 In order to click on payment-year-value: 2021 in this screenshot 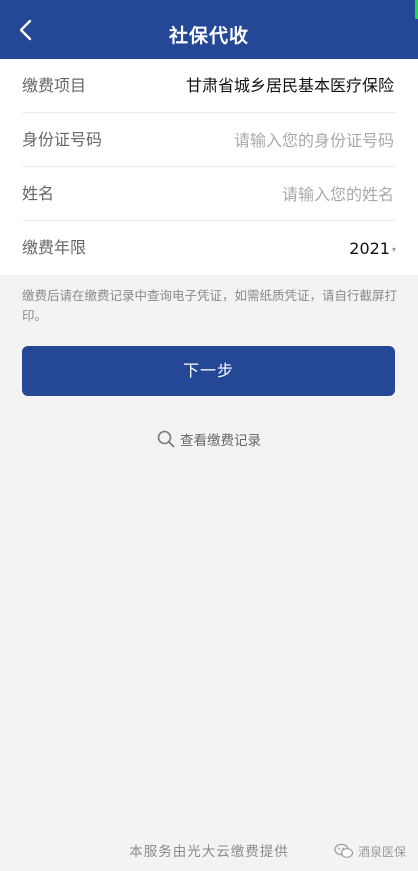, I will do `click(369, 248)`.